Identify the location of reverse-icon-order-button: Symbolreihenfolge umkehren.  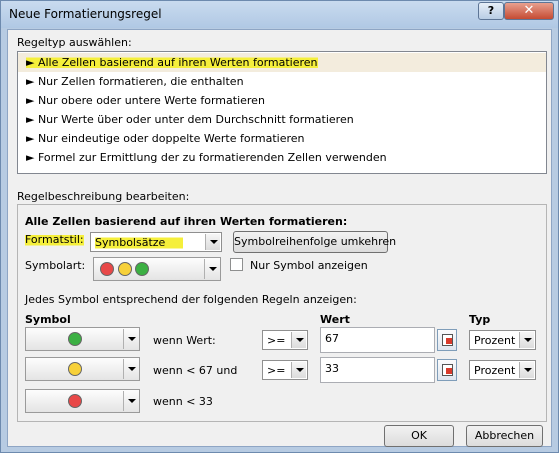
(314, 242).